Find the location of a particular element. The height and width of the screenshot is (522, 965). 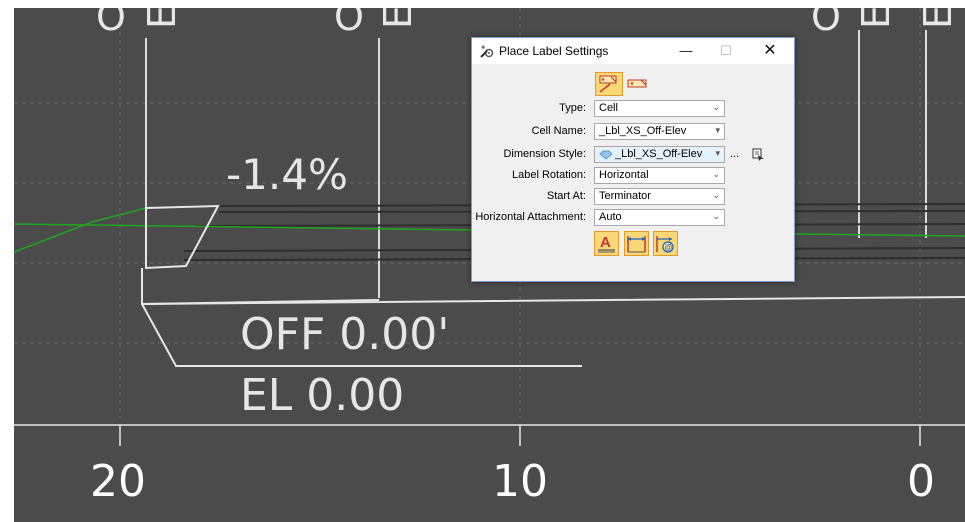

leader-icon is located at coordinates (636, 244).